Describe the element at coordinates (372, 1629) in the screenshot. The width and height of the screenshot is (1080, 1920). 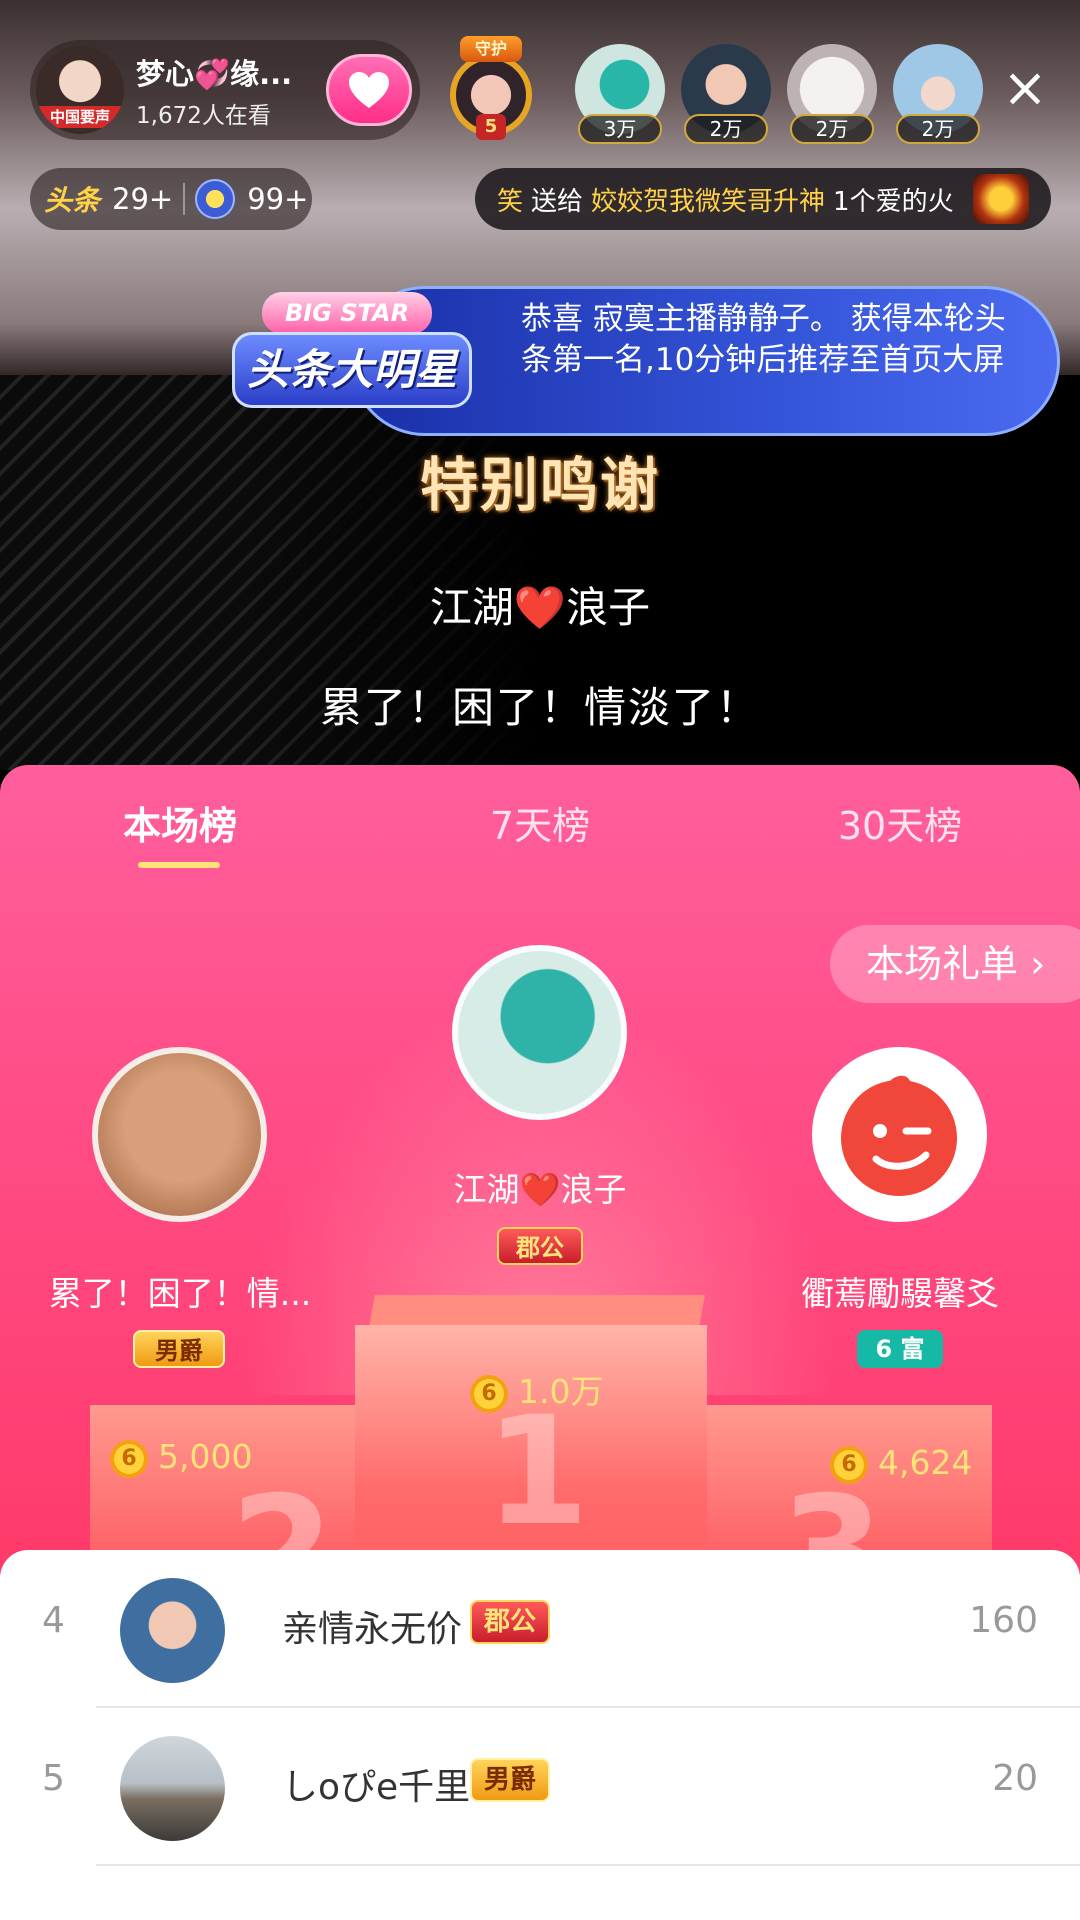
I see `list-name: 亲情永无价` at that location.